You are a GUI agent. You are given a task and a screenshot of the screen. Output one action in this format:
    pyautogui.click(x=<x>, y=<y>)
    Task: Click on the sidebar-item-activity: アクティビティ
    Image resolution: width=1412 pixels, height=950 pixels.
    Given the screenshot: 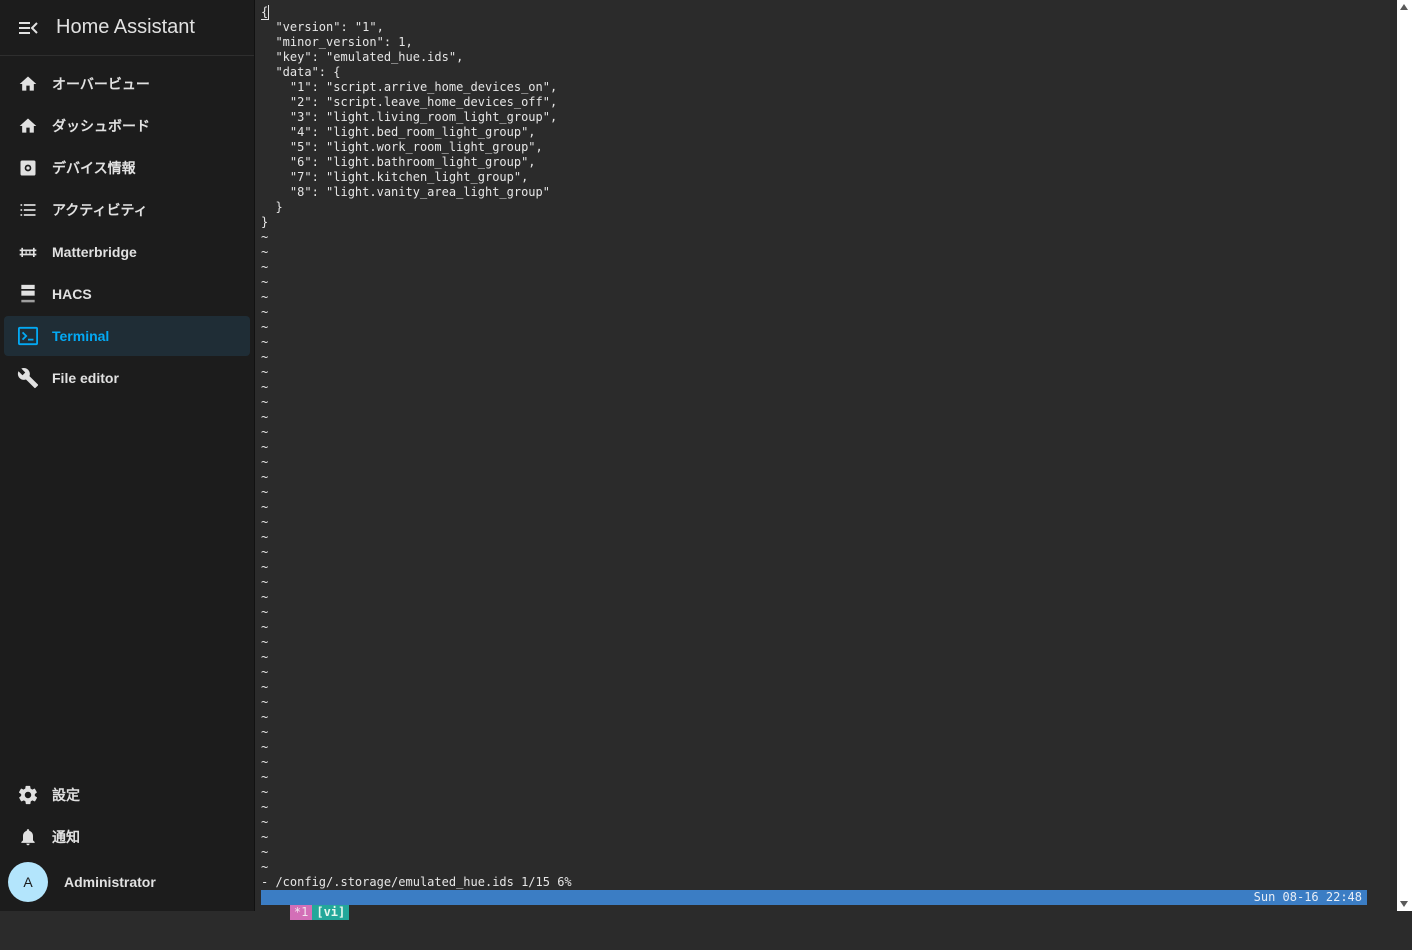 What is the action you would take?
    pyautogui.click(x=127, y=210)
    